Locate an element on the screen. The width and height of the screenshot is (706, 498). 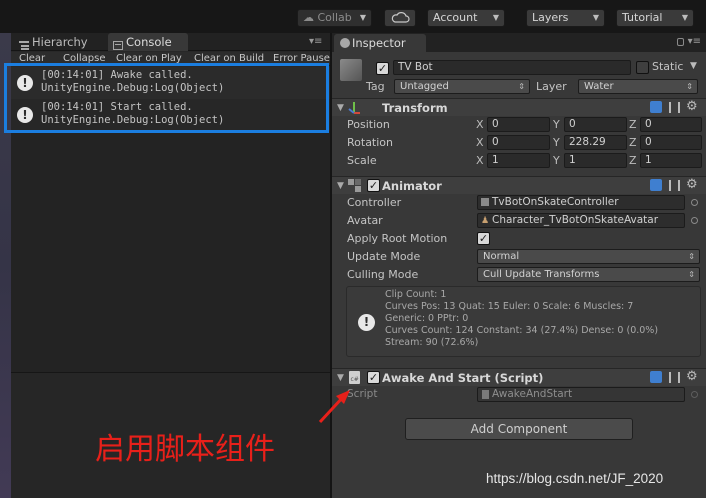
controller-object-field: TvBotOnSkateController is located at coordinates (581, 202).